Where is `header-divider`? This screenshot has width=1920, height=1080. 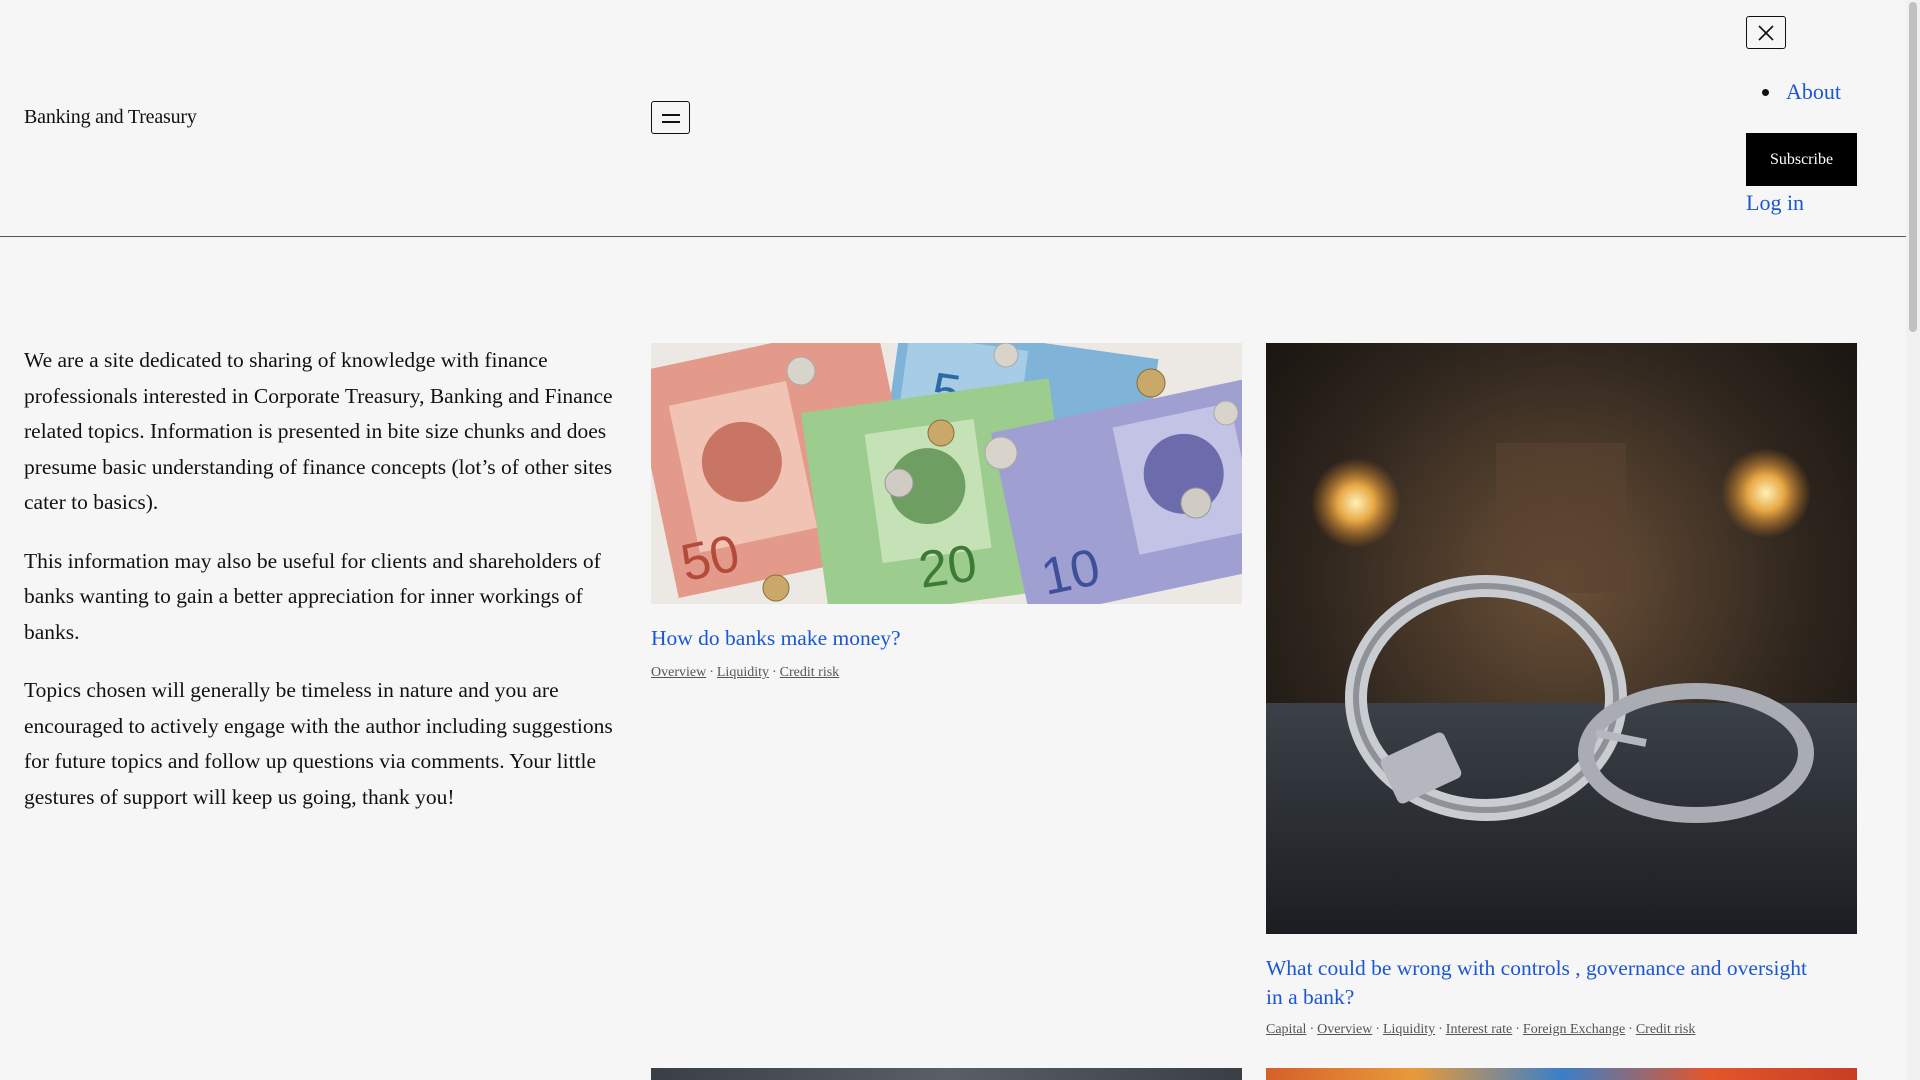 header-divider is located at coordinates (953, 236).